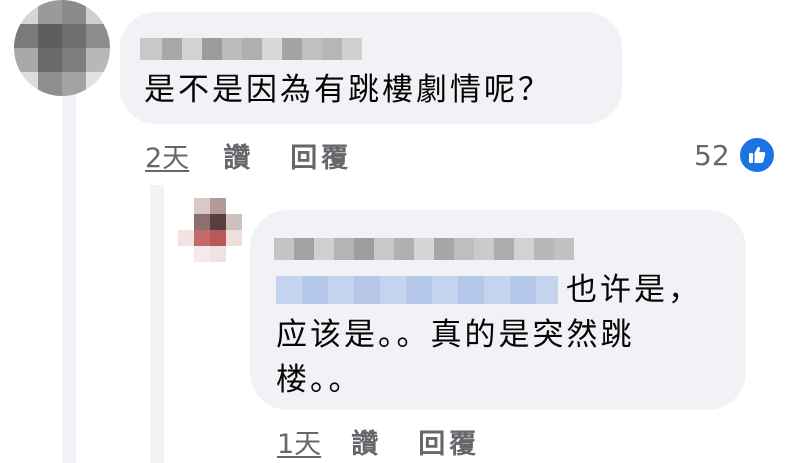 The height and width of the screenshot is (463, 800). I want to click on reaction-summary: 52, so click(735, 155).